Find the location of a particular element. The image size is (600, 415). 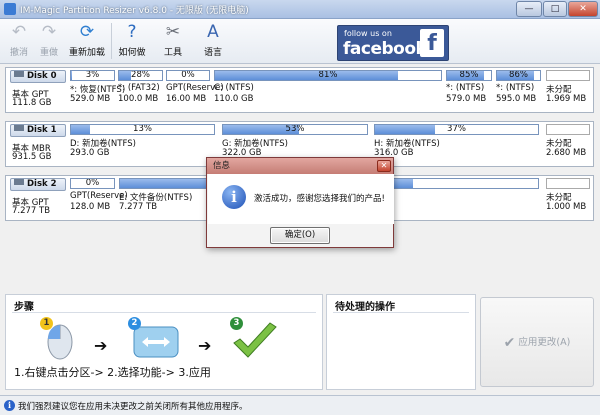

partition-unallocated: 未分配 1.969 MB is located at coordinates (568, 90).